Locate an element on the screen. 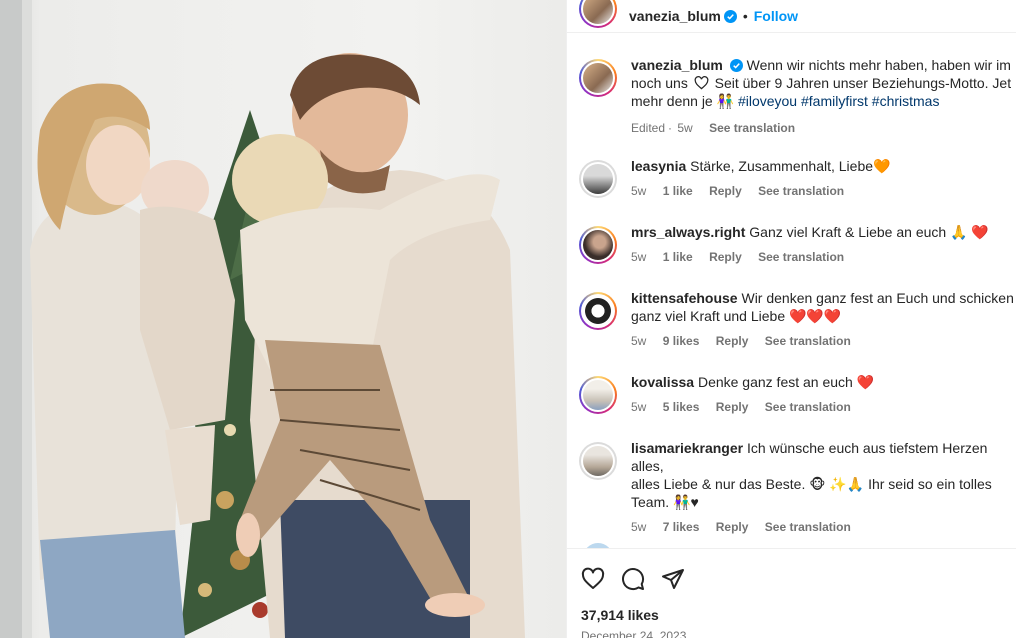 The width and height of the screenshot is (1016, 638). caption-text-line2: noch uns is located at coordinates (659, 83).